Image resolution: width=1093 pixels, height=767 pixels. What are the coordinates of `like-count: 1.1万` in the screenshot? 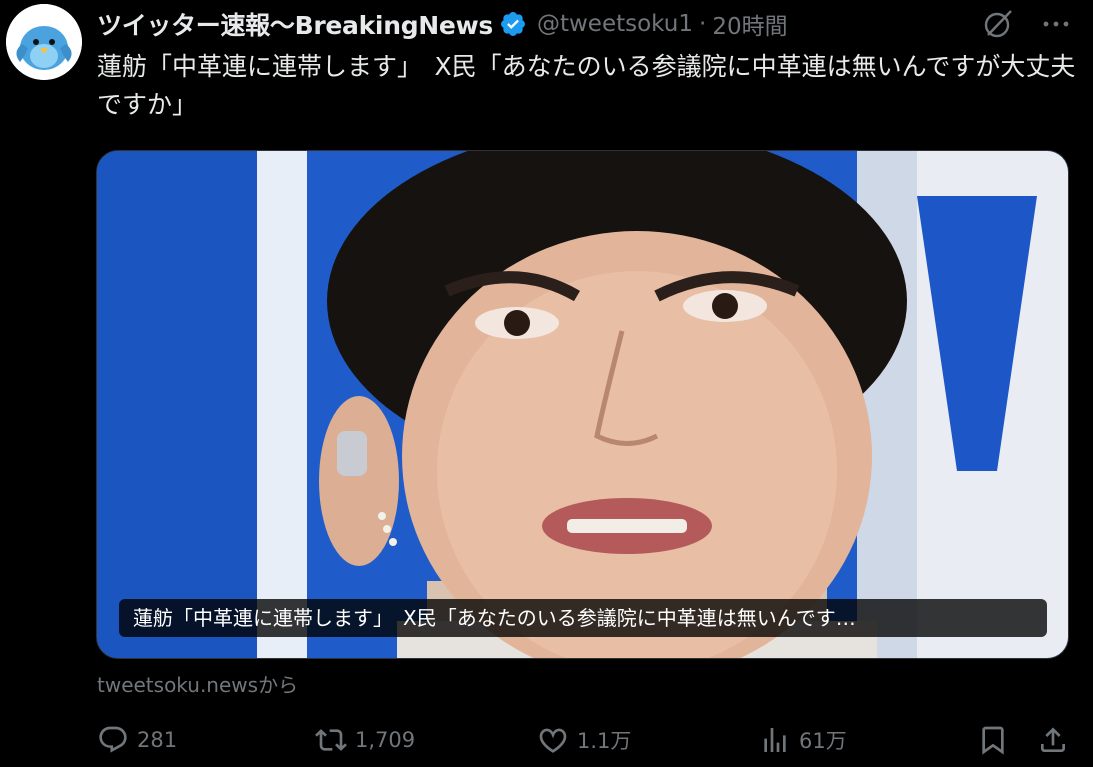 It's located at (604, 741).